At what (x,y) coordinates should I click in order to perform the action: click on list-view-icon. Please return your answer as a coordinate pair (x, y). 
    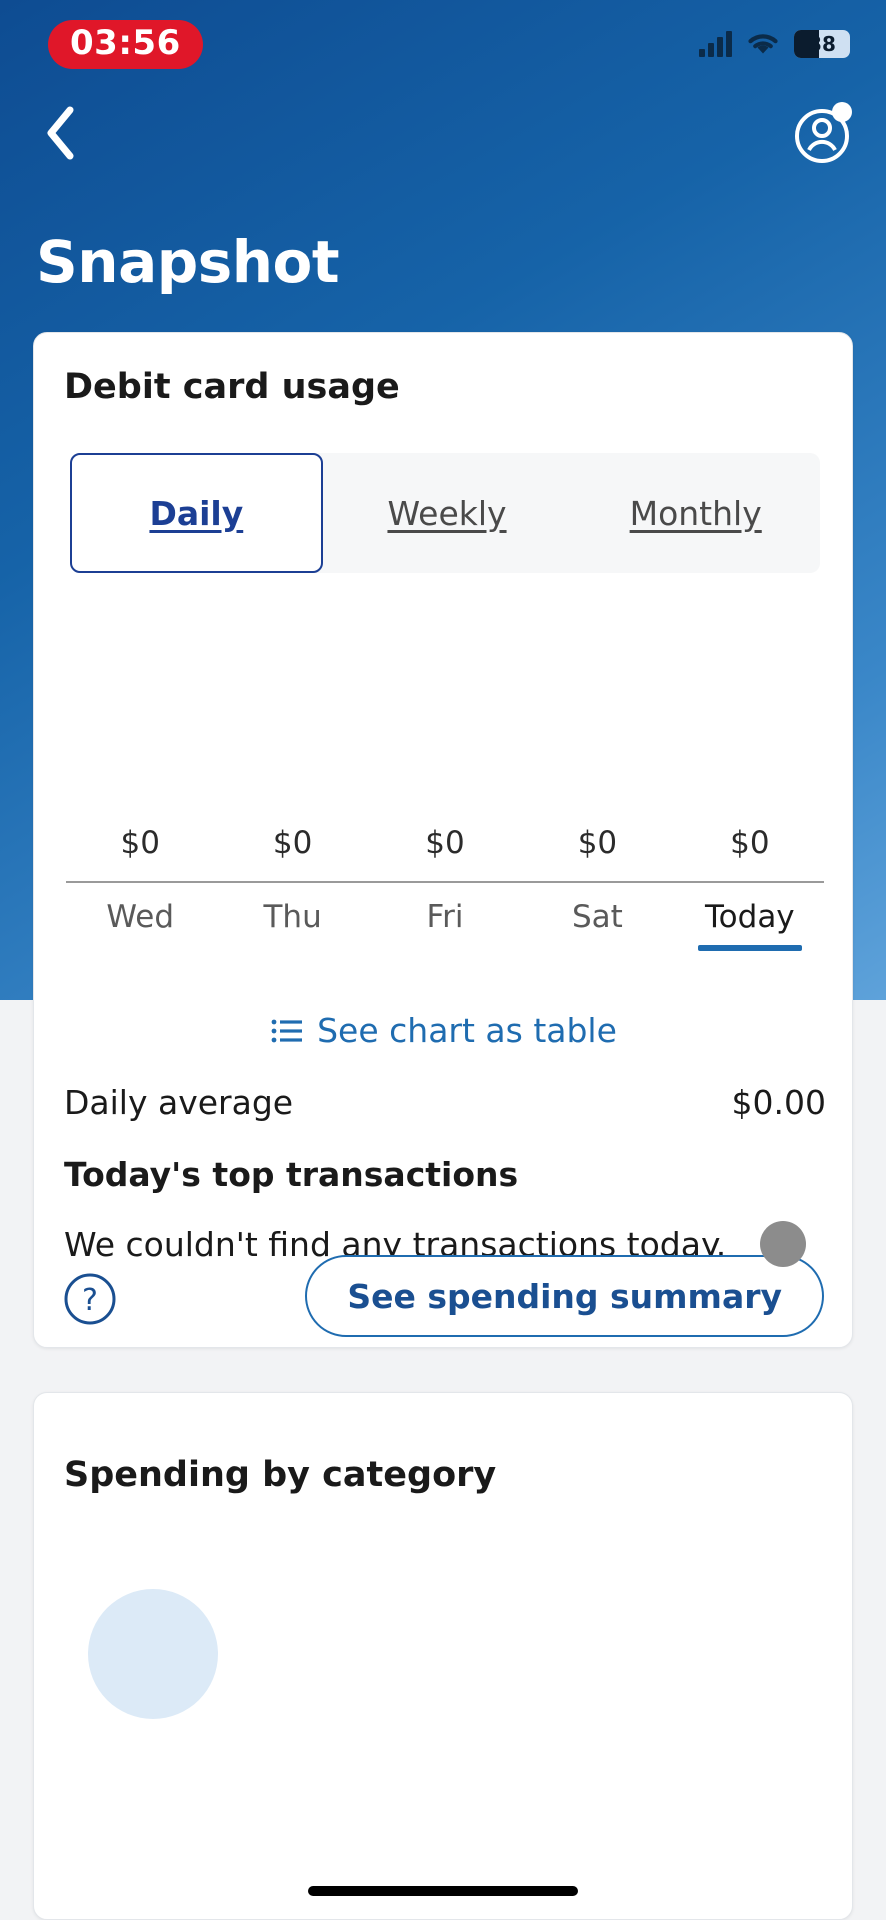
    Looking at the image, I should click on (287, 1030).